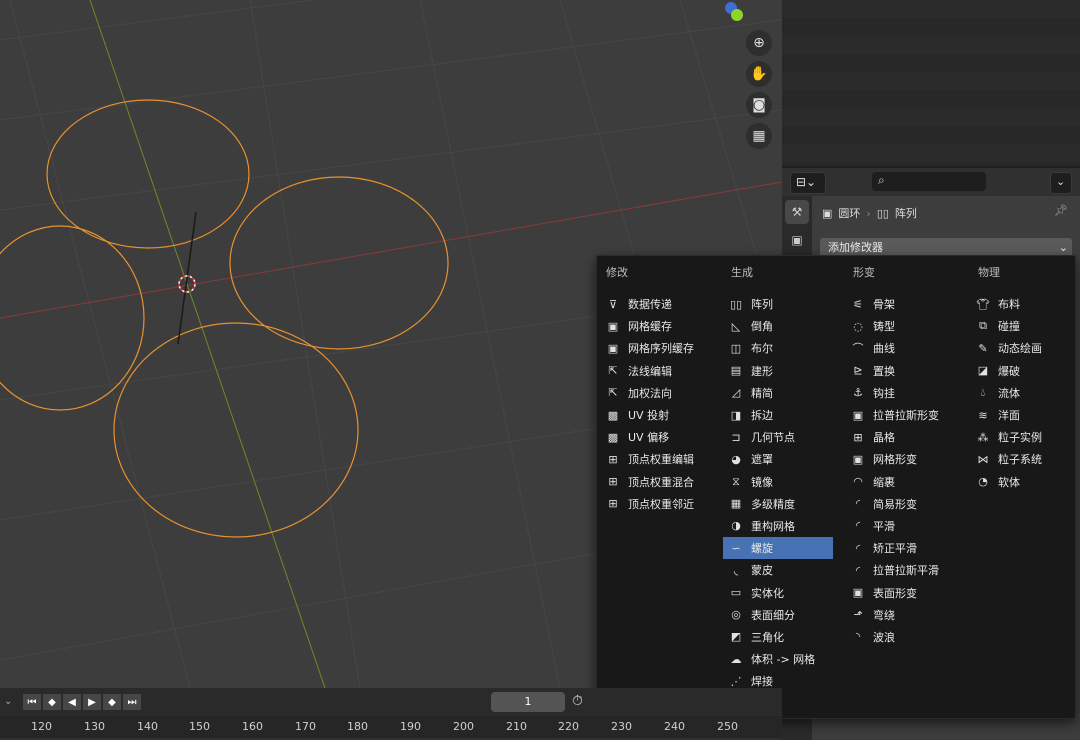 This screenshot has width=1080, height=740. I want to click on jump-end-icon: ⏭, so click(132, 702).